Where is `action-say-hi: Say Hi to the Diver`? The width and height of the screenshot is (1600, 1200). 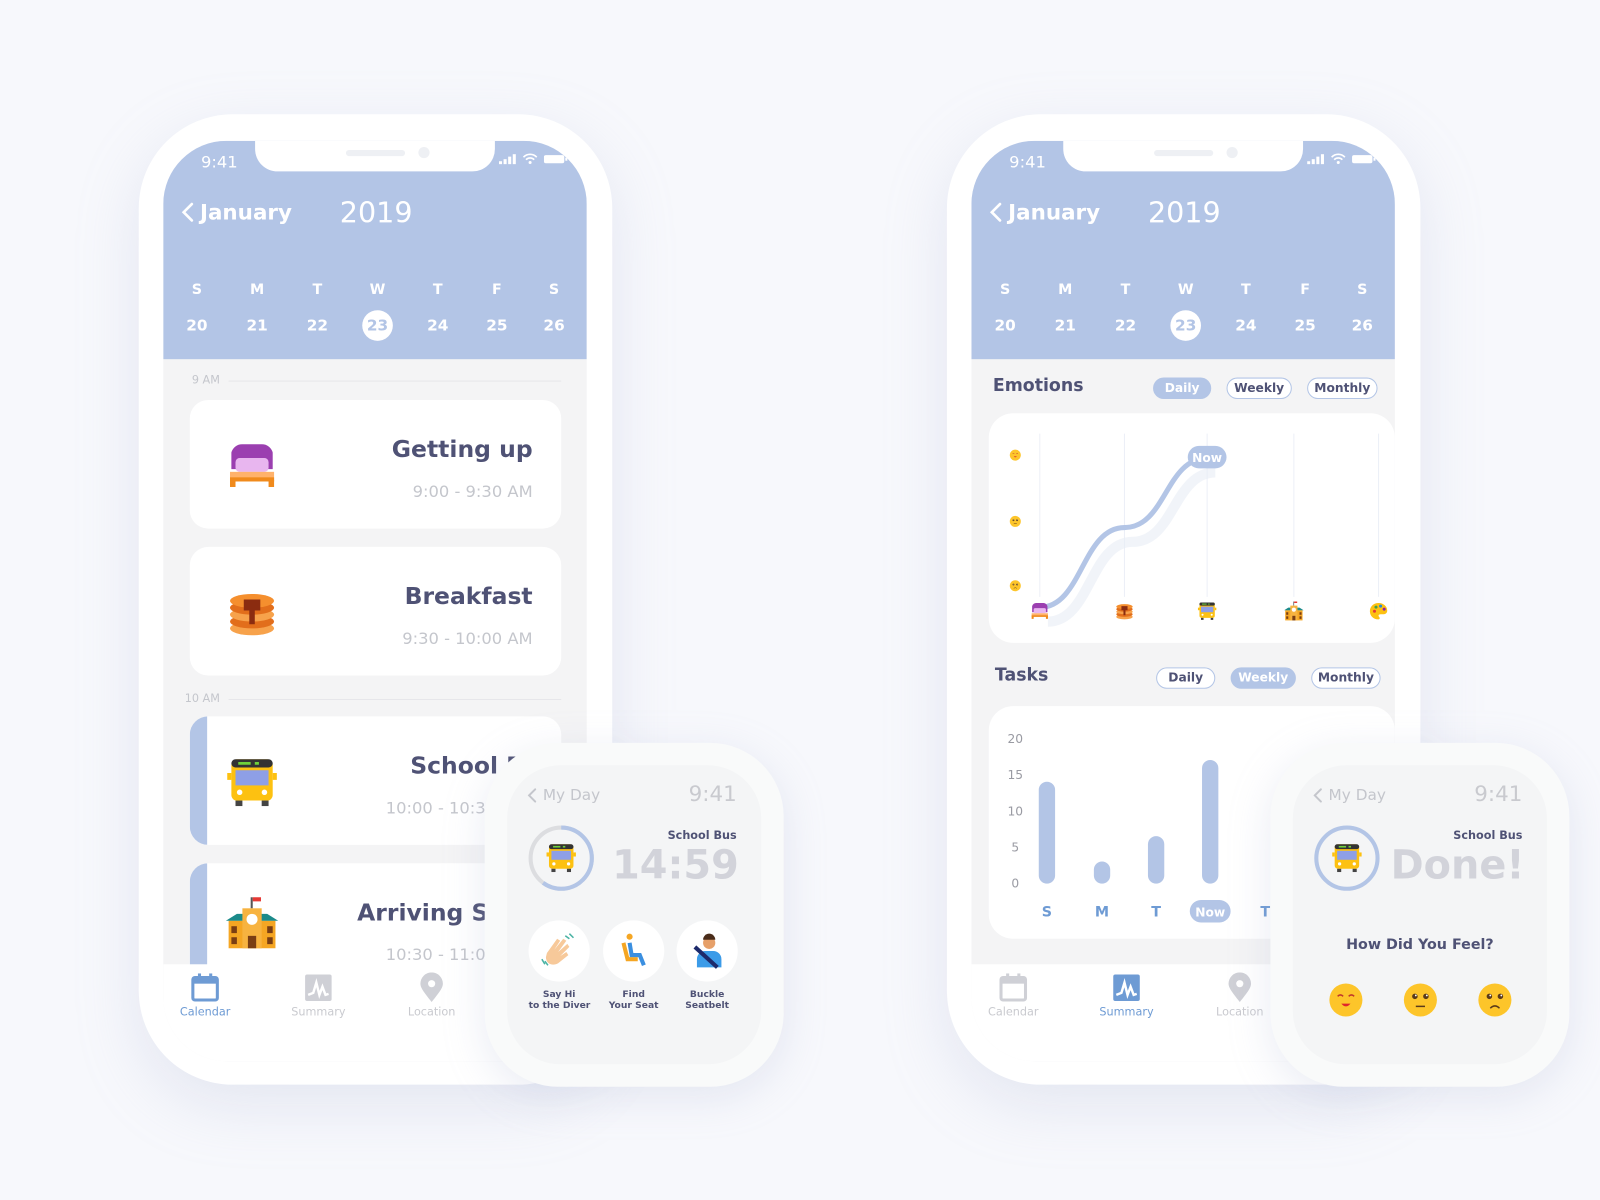 action-say-hi: Say Hi to the Diver is located at coordinates (559, 966).